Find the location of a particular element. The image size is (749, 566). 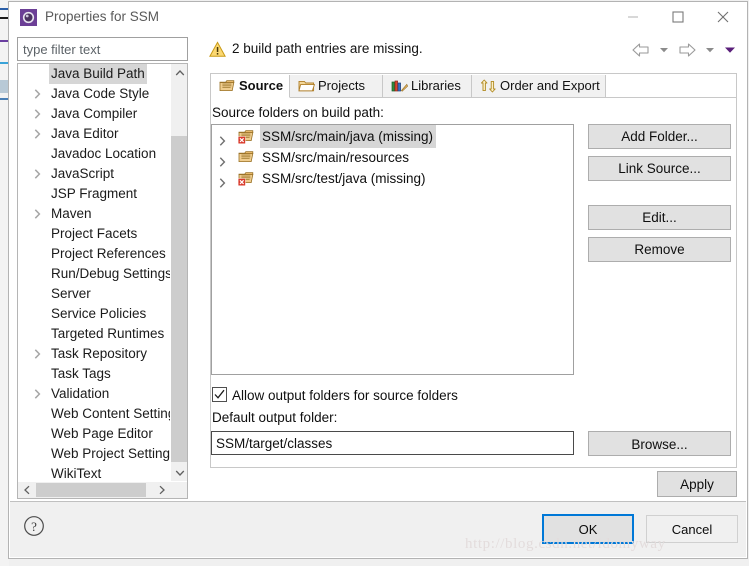

sidebar-item-java-compiler: Java Compiler is located at coordinates (94, 114).